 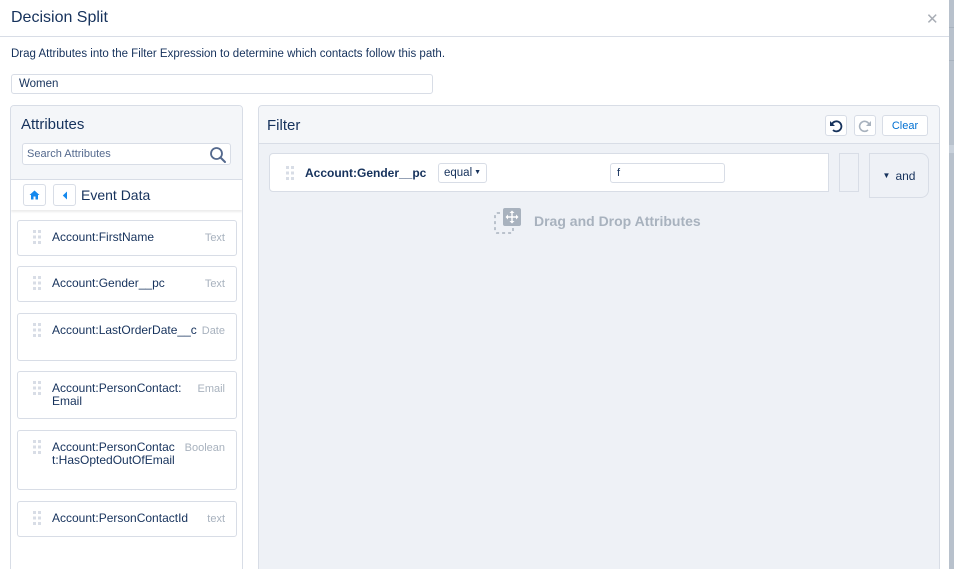 I want to click on drop-zone: Drag and Drop Attributes, so click(x=597, y=221).